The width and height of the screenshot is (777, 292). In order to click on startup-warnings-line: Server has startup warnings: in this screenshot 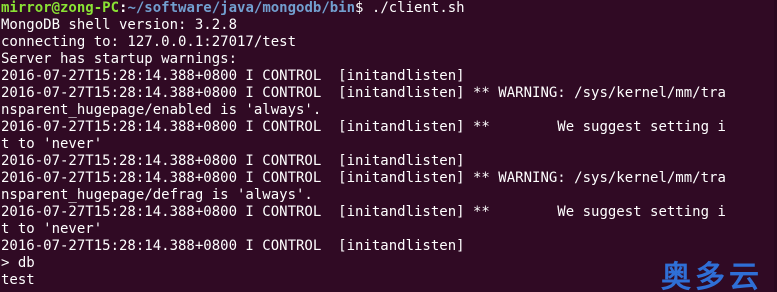, I will do `click(123, 59)`.